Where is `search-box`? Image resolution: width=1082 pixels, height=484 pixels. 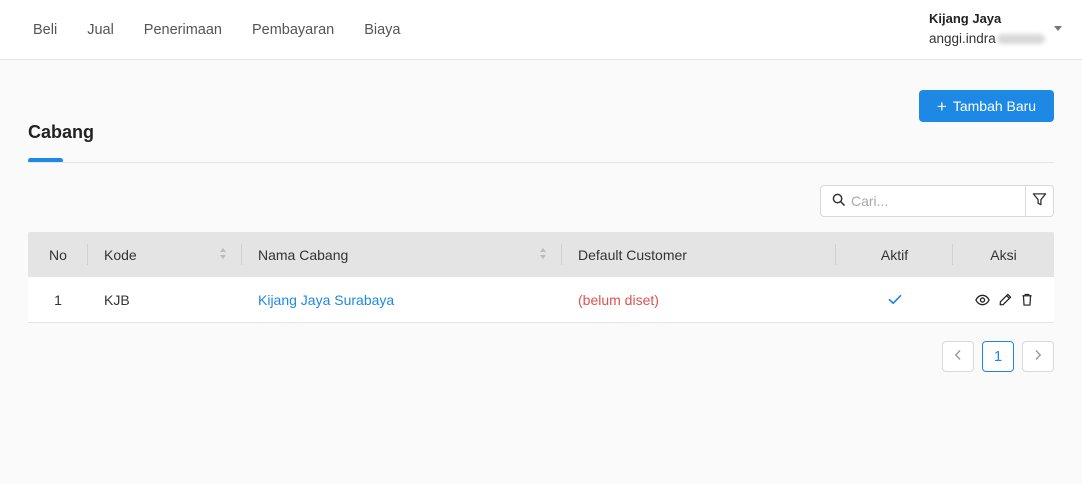 search-box is located at coordinates (923, 201).